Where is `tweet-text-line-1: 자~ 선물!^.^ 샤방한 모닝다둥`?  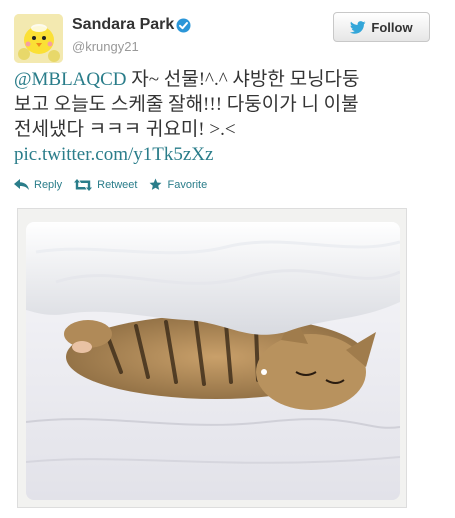 tweet-text-line-1: 자~ 선물!^.^ 샤방한 모닝다둥 is located at coordinates (243, 79).